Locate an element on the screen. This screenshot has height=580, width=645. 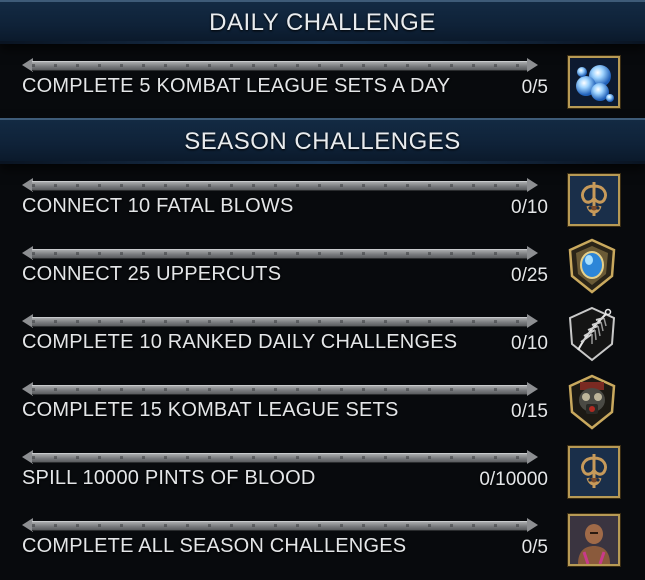
season-challenge-row: COMPLETE ALL SEASON CHALLENGES 0/5 is located at coordinates (322, 546).